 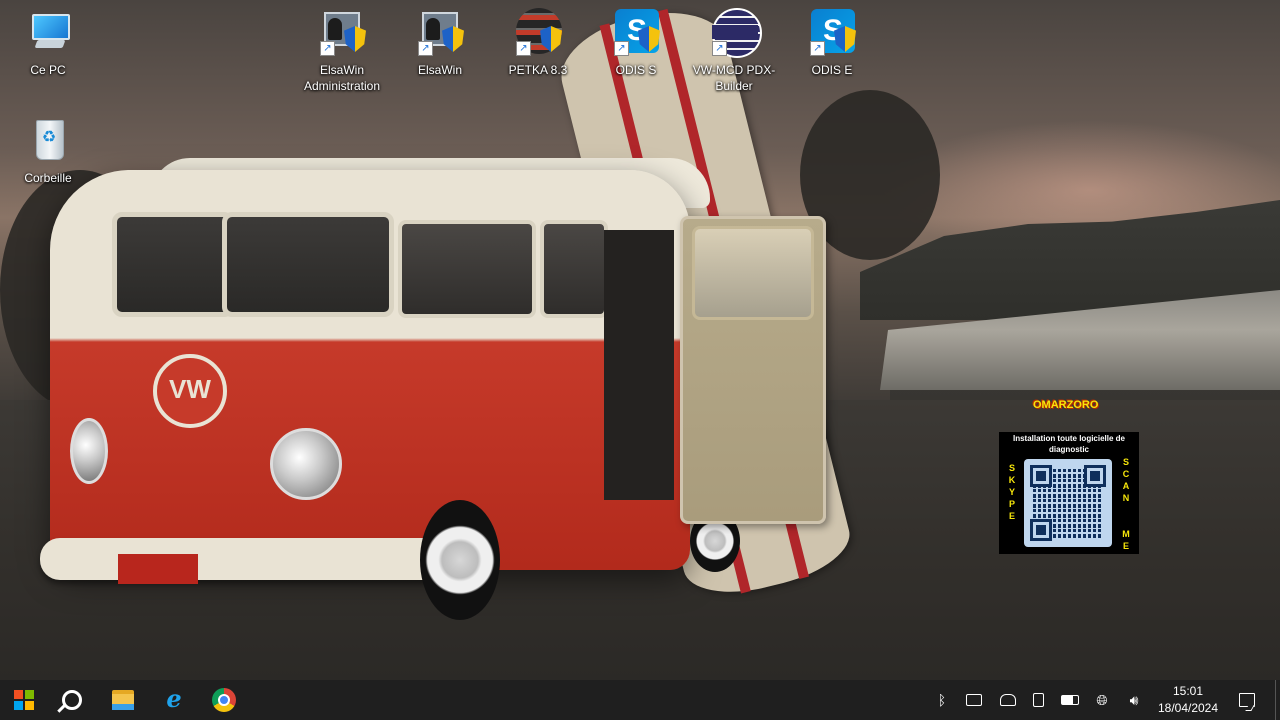 I want to click on start-button, so click(x=24, y=700).